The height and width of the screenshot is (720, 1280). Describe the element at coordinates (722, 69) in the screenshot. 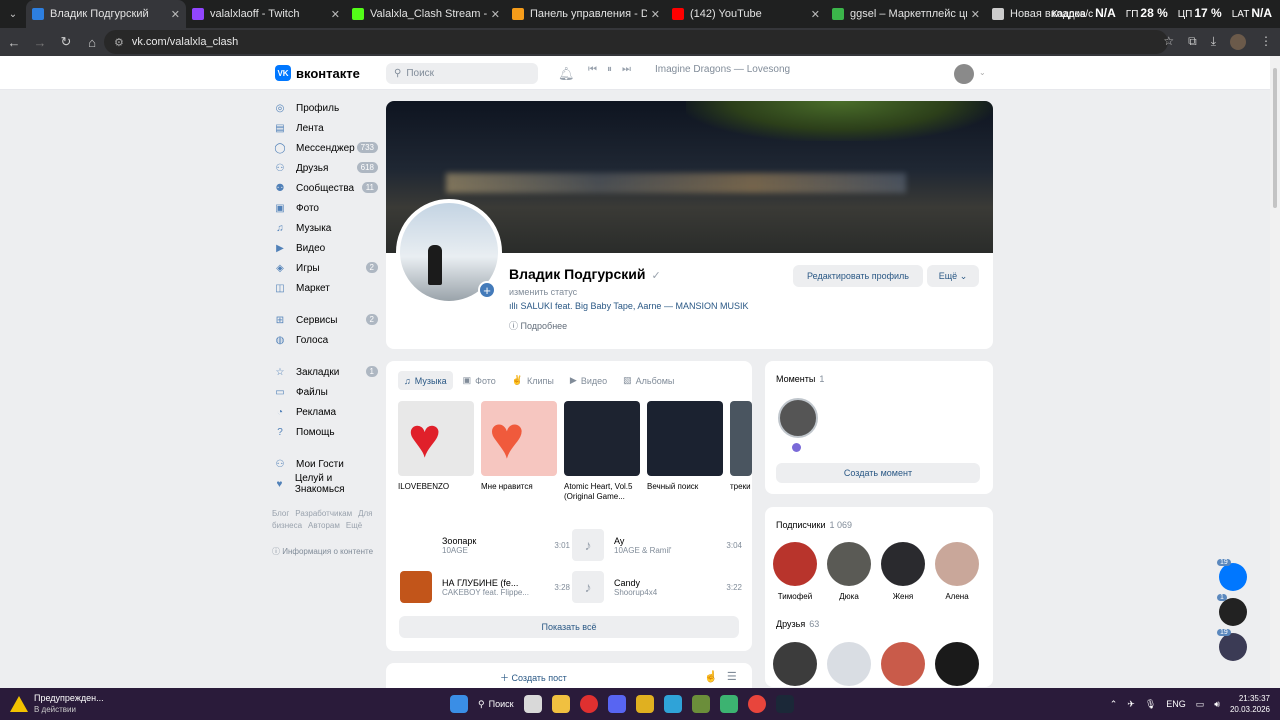

I see `now-playing-track: Imagine Dragons — Lovesong` at that location.